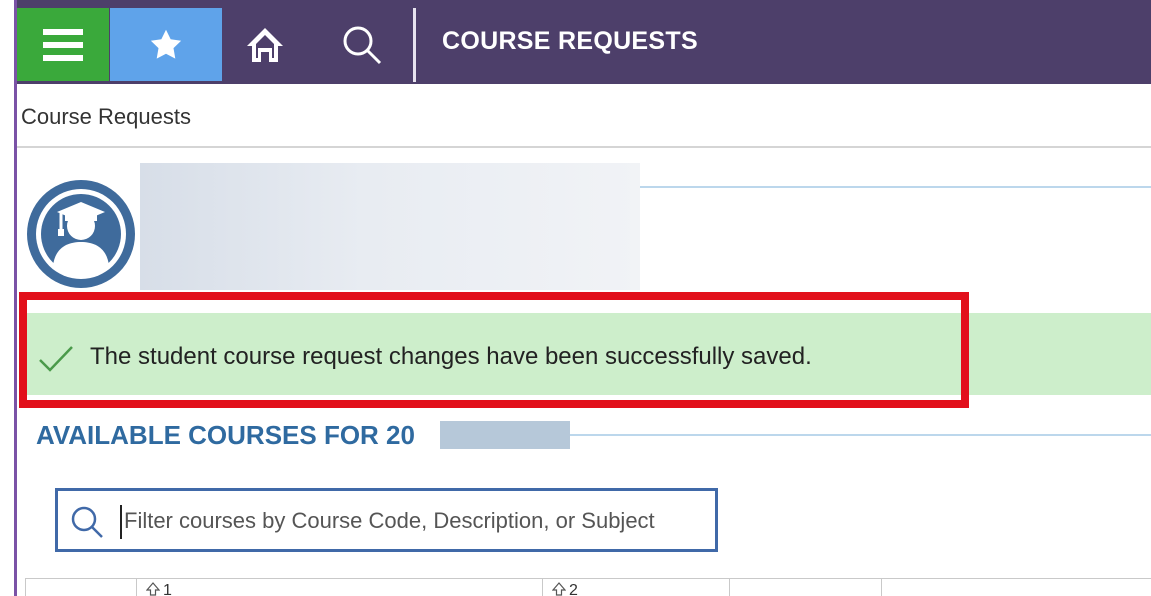 The width and height of the screenshot is (1151, 596). I want to click on sort-header-2: 2, so click(565, 589).